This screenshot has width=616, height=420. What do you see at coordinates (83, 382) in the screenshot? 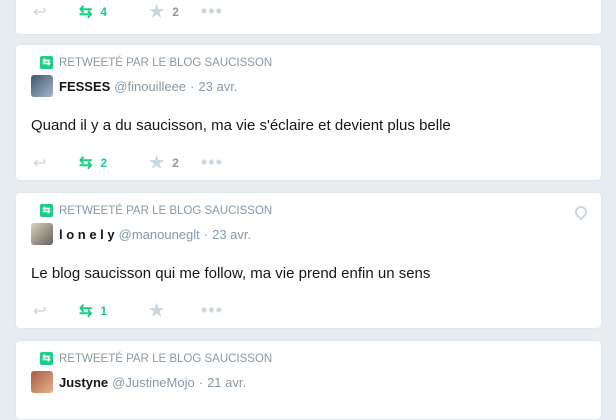
I see `display-name: Justyne` at bounding box center [83, 382].